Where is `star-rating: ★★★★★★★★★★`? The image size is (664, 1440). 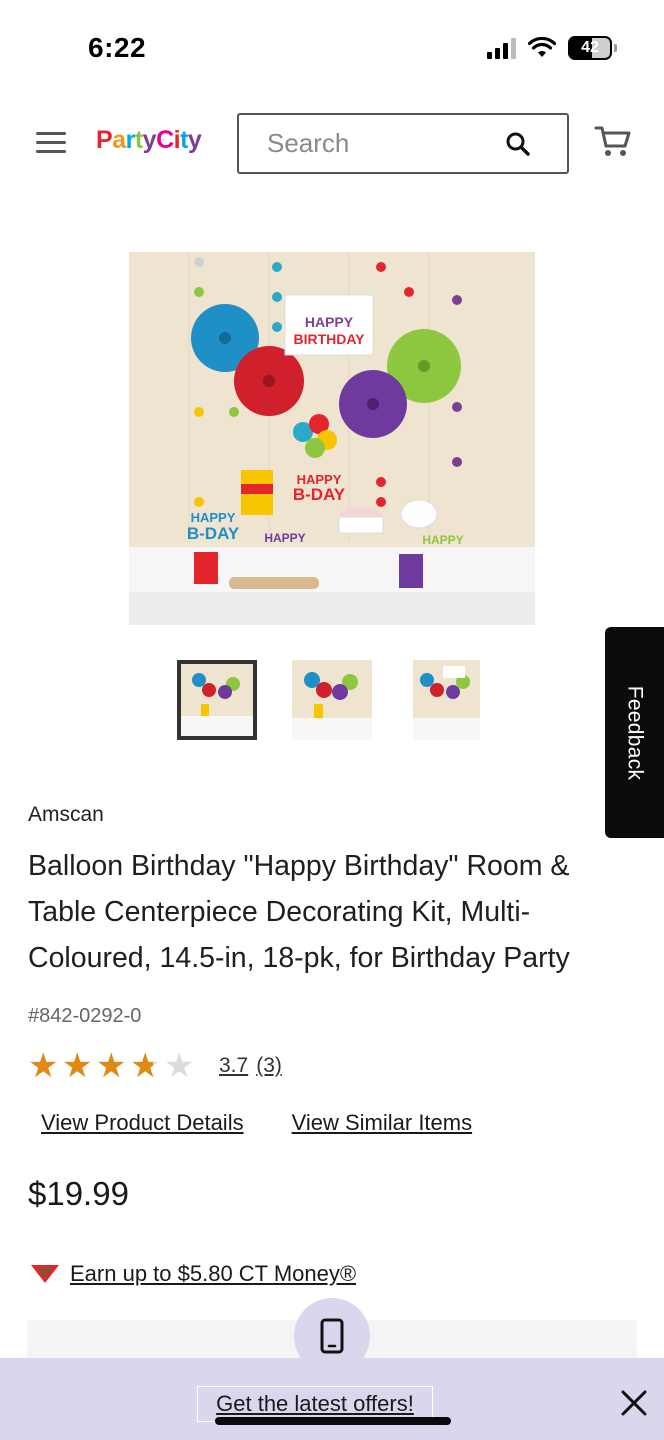 star-rating: ★★★★★★★★★★ is located at coordinates (112, 1065).